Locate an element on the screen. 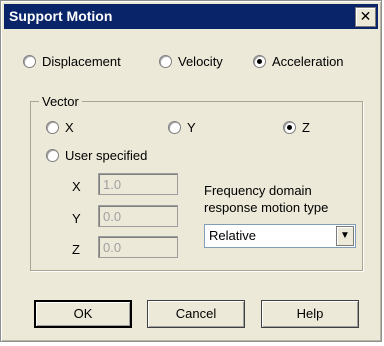 Image resolution: width=384 pixels, height=346 pixels. frequency-domain-label: Frequency domain response motion type is located at coordinates (284, 199).